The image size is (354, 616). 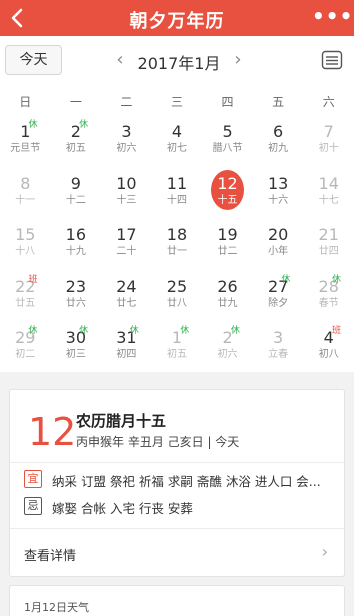 I want to click on day-number: 9, so click(x=75, y=183).